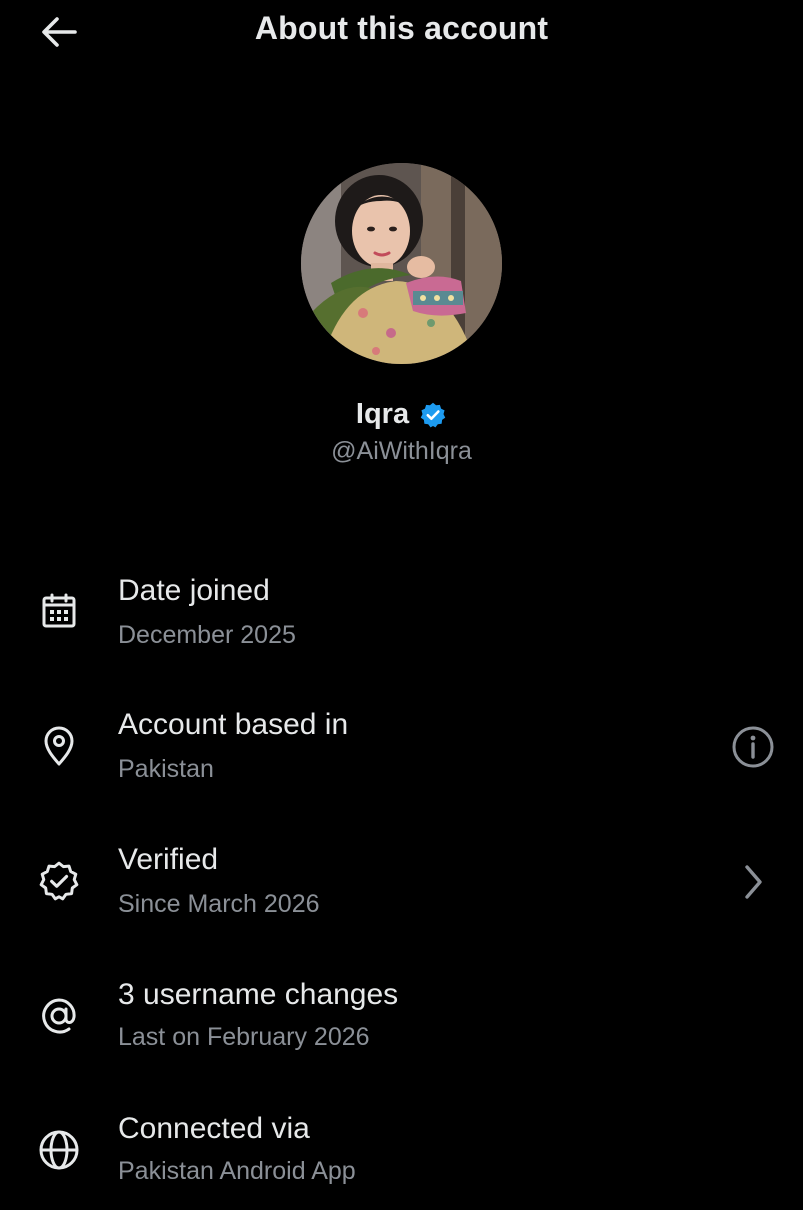 This screenshot has height=1210, width=803. What do you see at coordinates (59, 746) in the screenshot?
I see `location-pin-icon` at bounding box center [59, 746].